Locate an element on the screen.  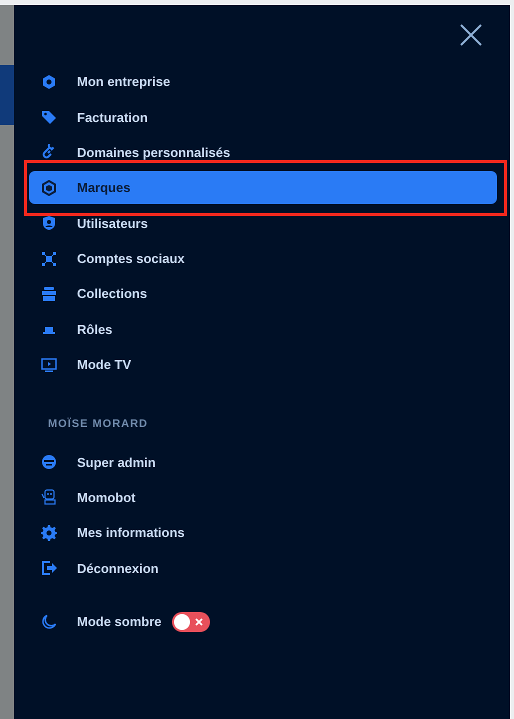
moon-icon is located at coordinates (49, 622).